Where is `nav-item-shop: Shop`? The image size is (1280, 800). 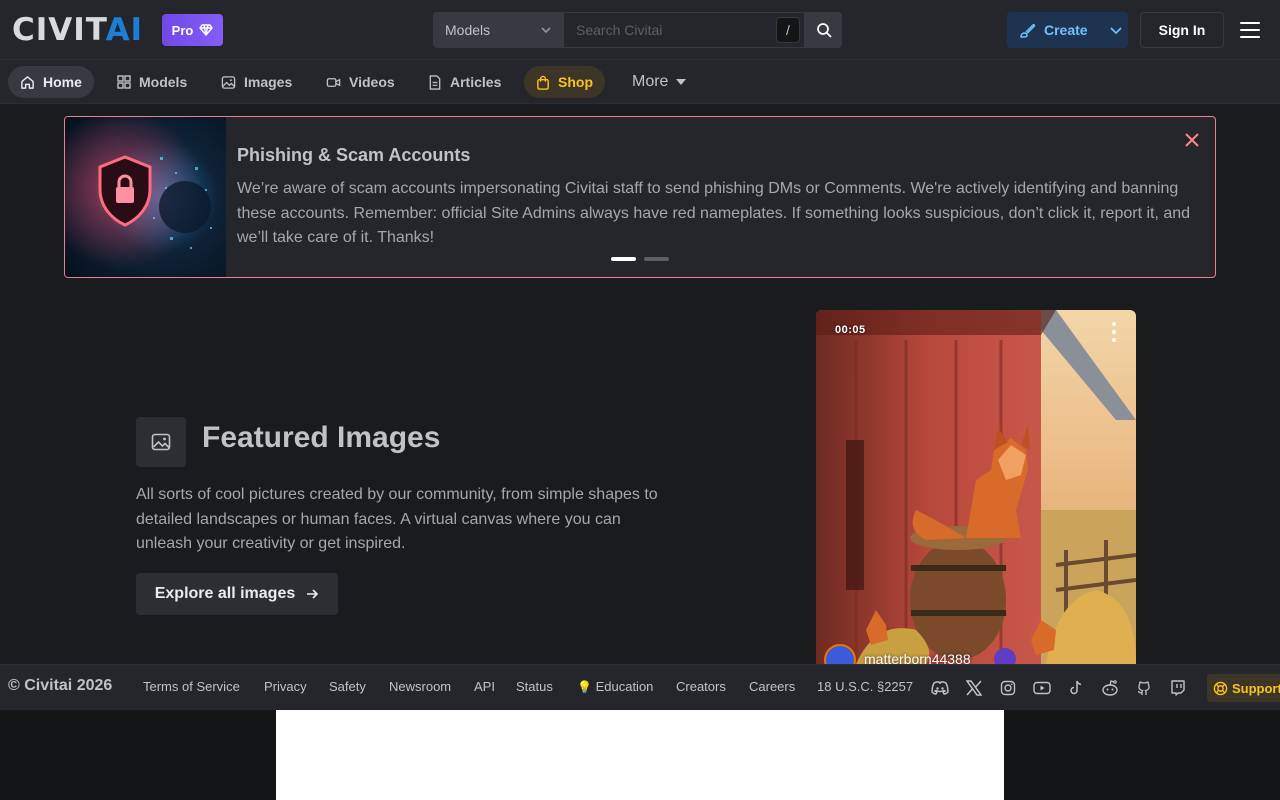
nav-item-shop: Shop is located at coordinates (564, 82).